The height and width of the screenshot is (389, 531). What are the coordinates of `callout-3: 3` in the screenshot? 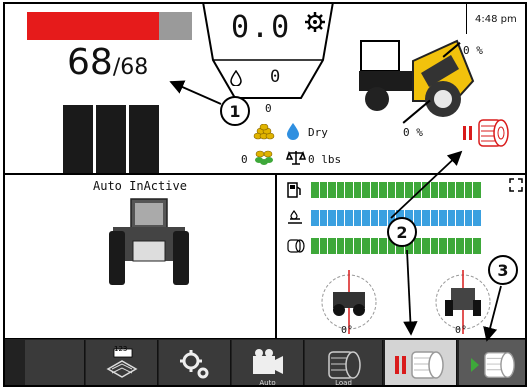 It's located at (503, 270).